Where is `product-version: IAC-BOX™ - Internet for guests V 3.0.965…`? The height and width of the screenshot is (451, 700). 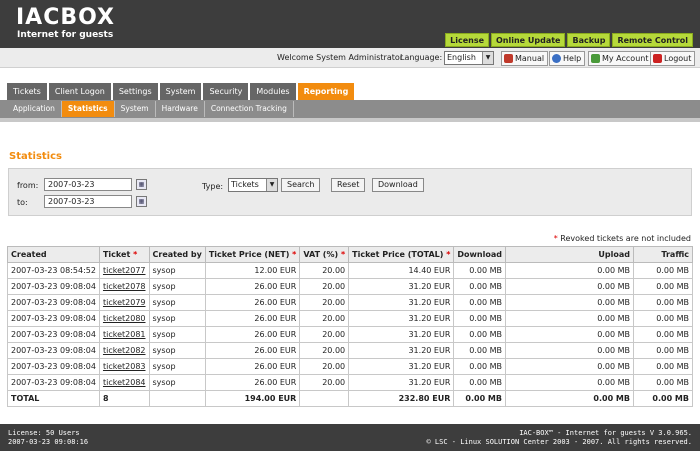
product-version: IAC-BOX™ - Internet for guests V 3.0.965… is located at coordinates (605, 433).